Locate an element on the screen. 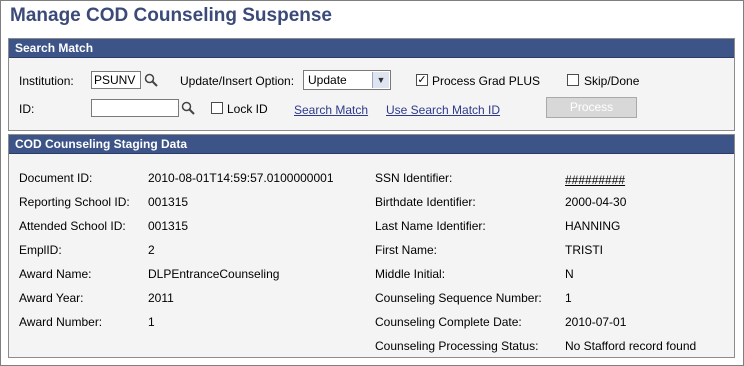 The image size is (744, 366). first-name-value: TRISTI is located at coordinates (584, 250).